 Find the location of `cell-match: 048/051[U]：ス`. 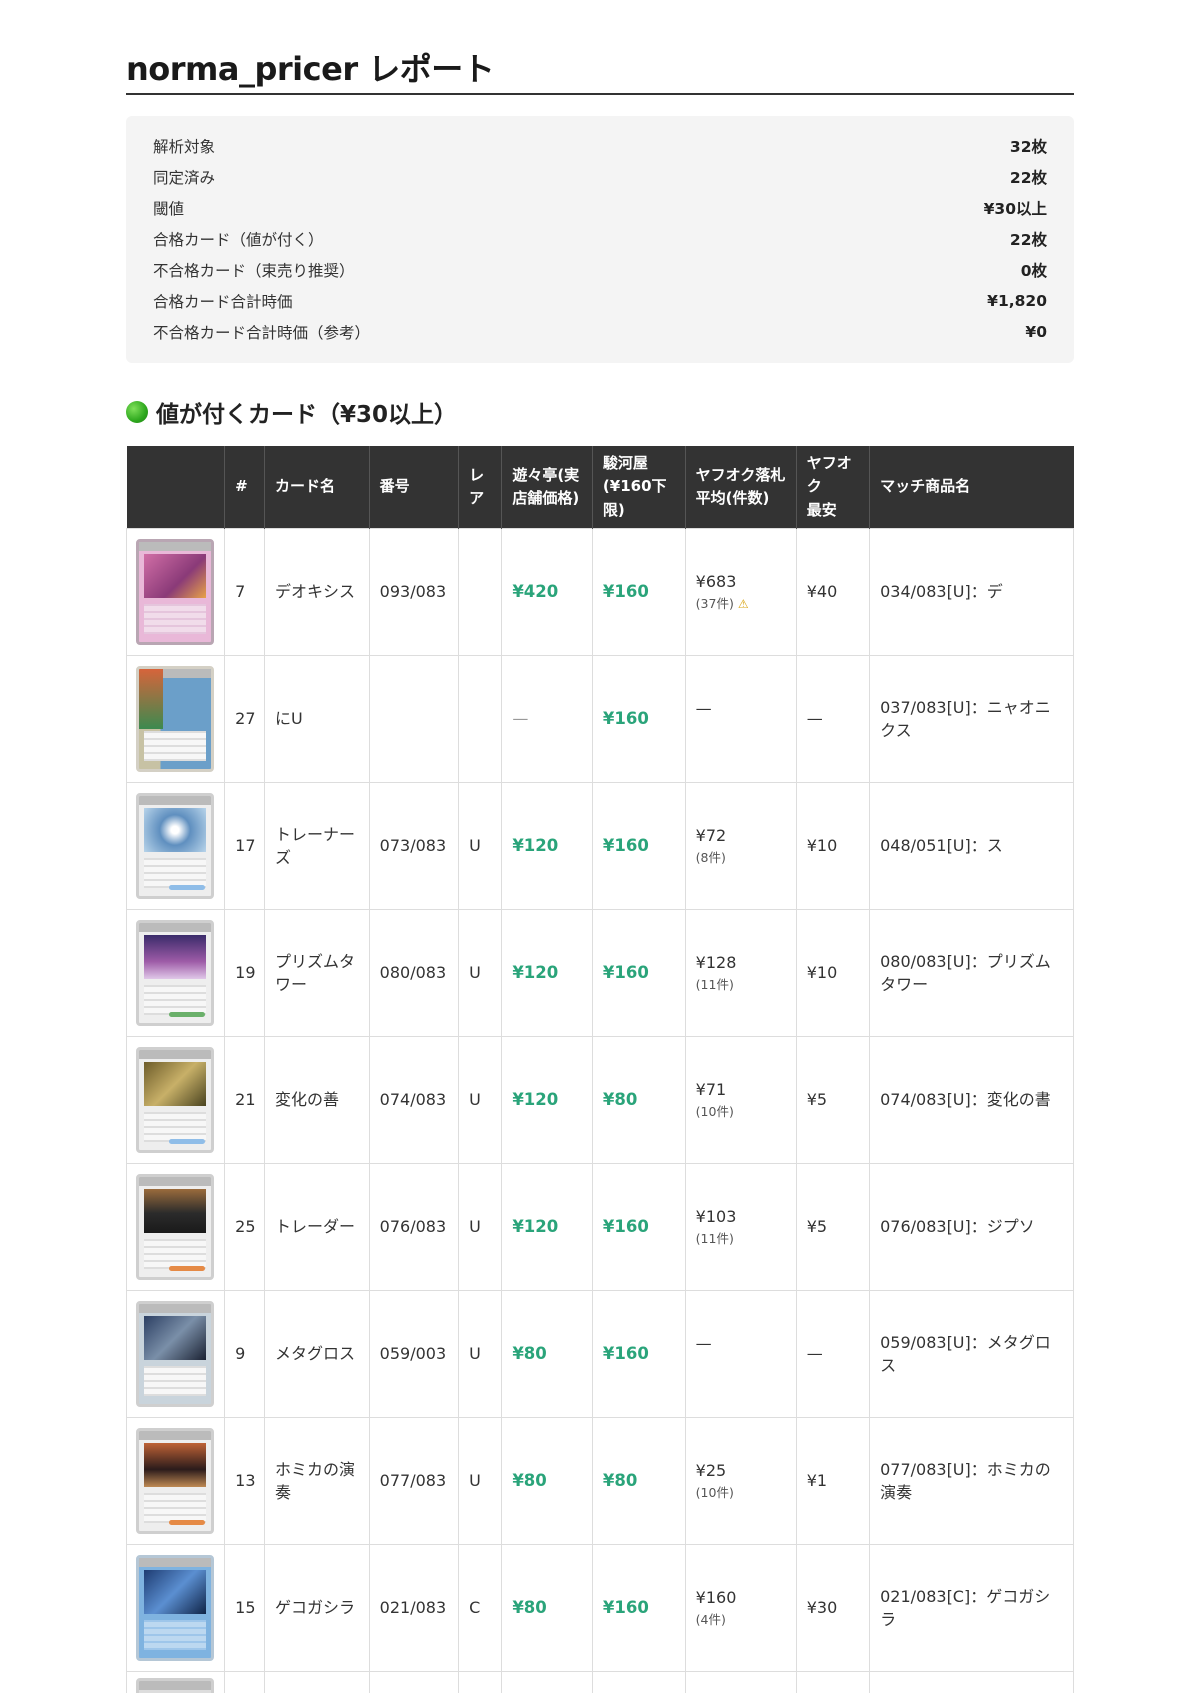

cell-match: 048/051[U]：ス is located at coordinates (971, 845).